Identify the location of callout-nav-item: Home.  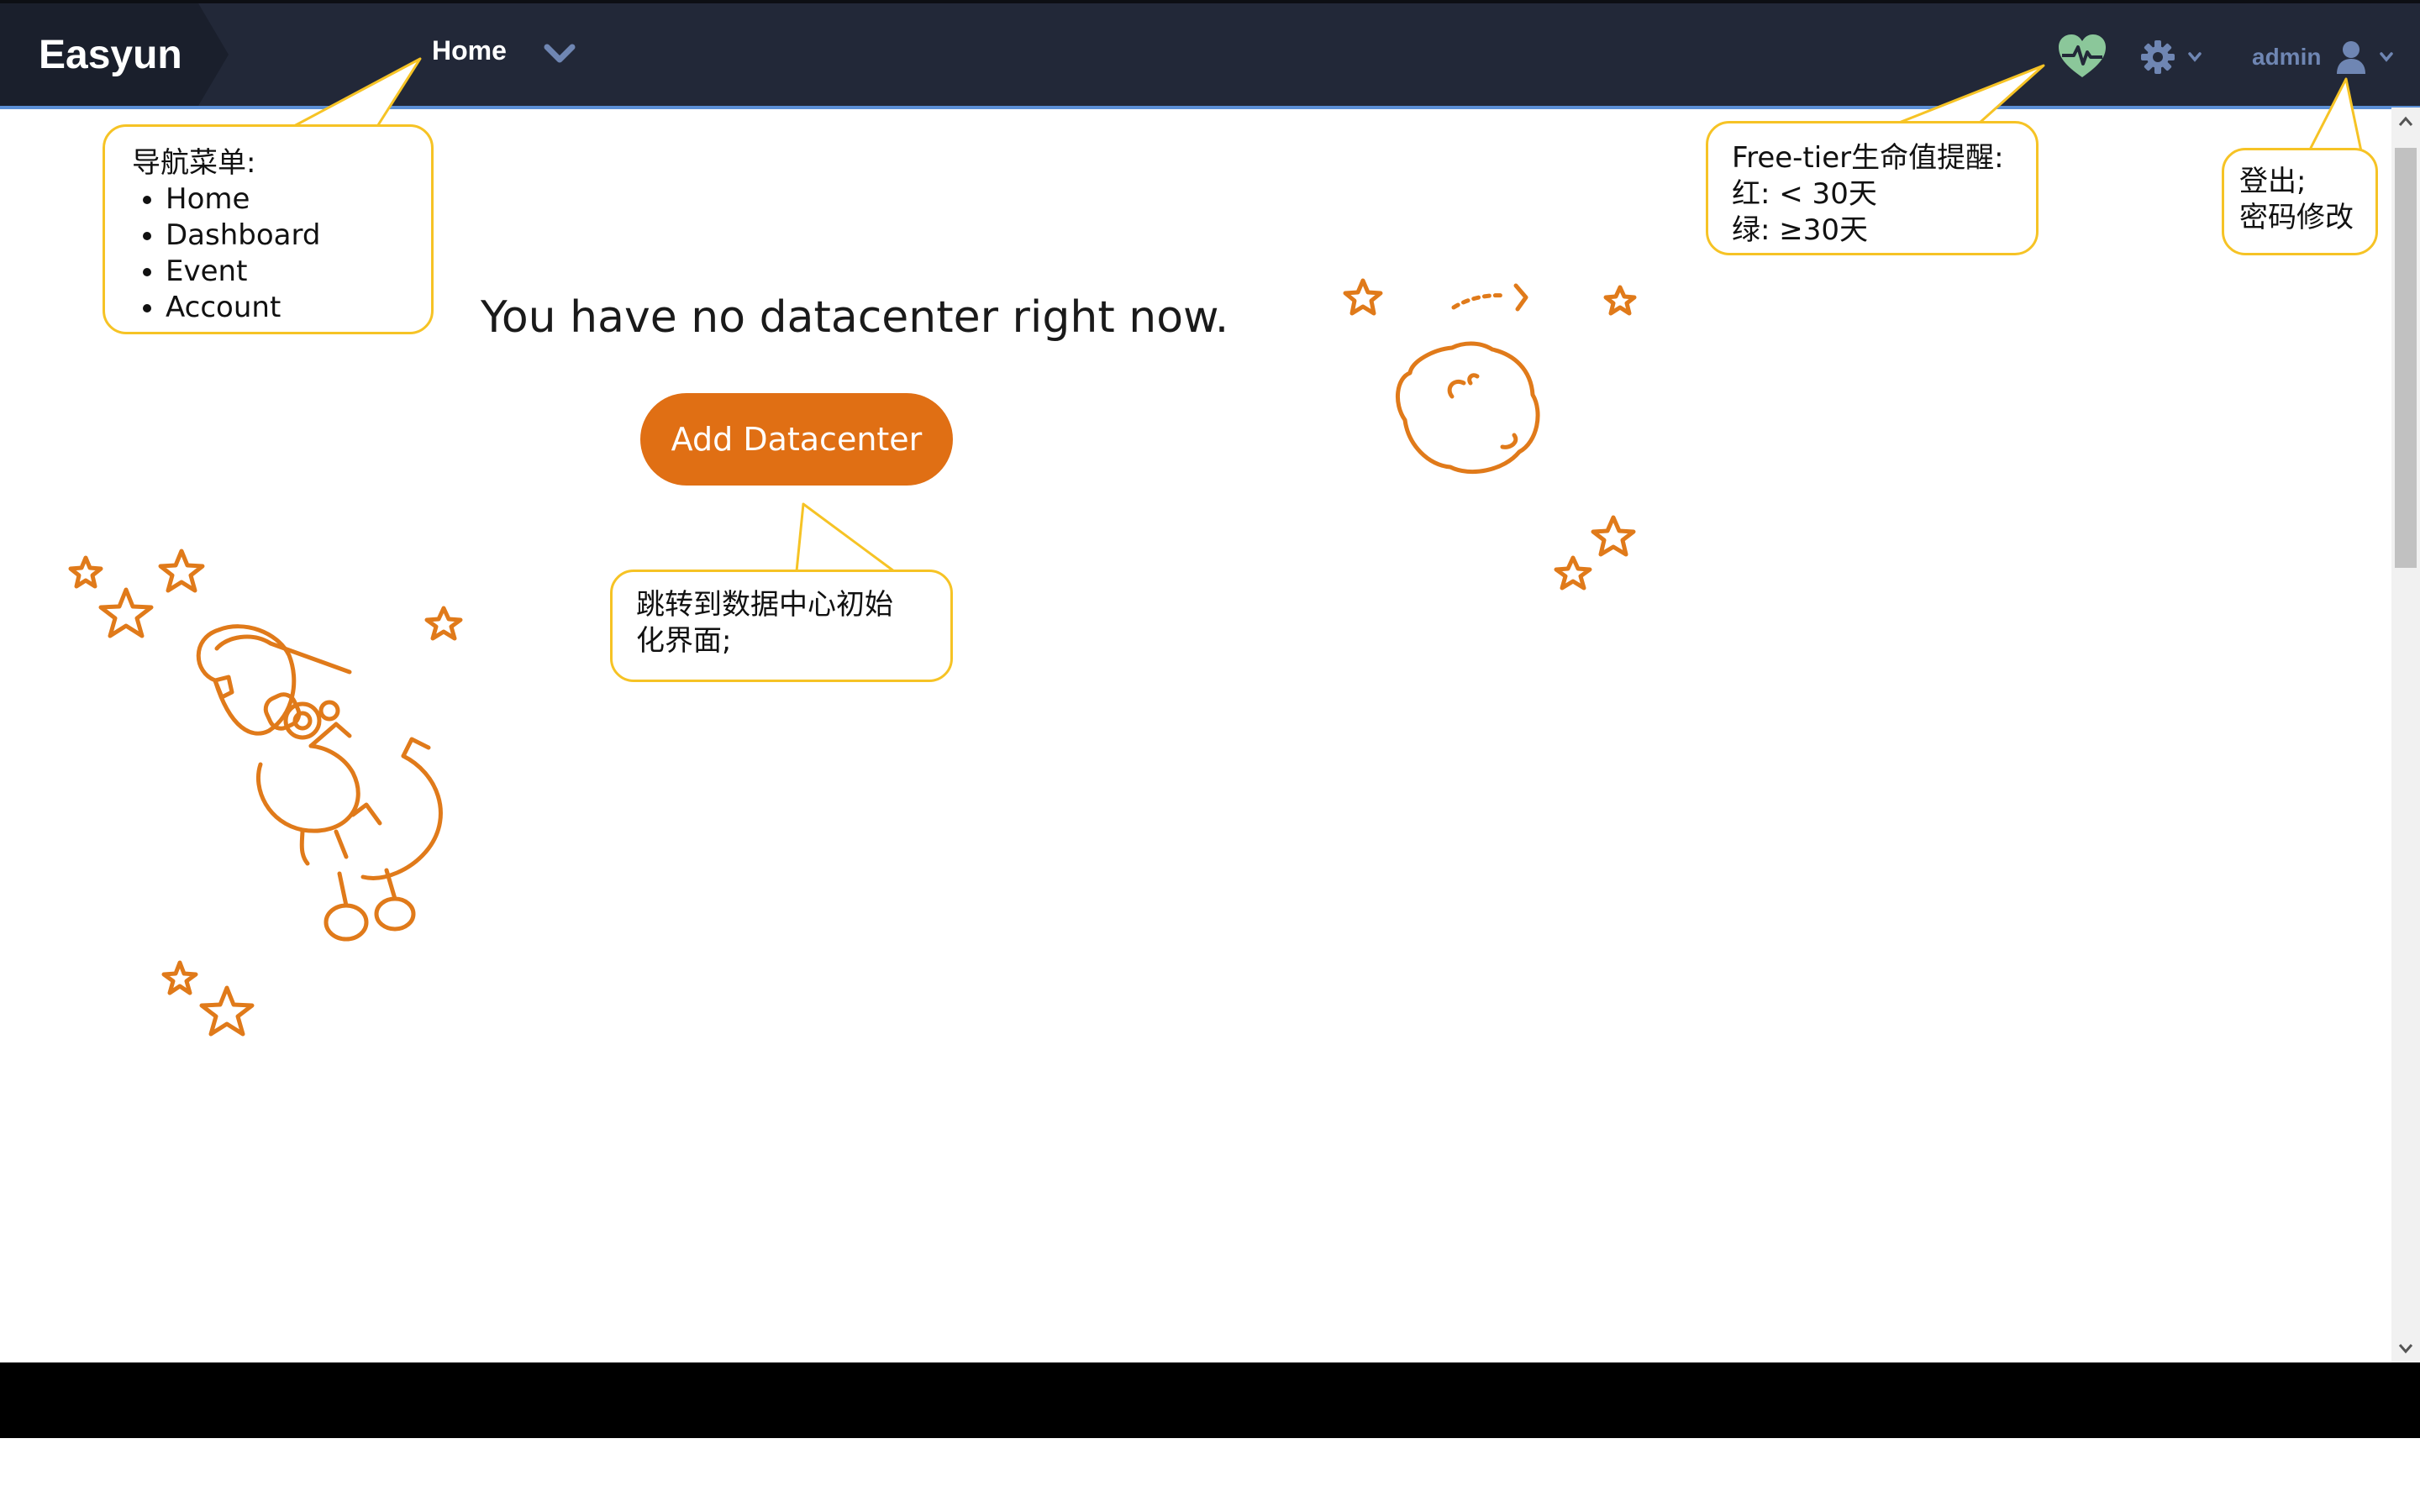
(285, 199).